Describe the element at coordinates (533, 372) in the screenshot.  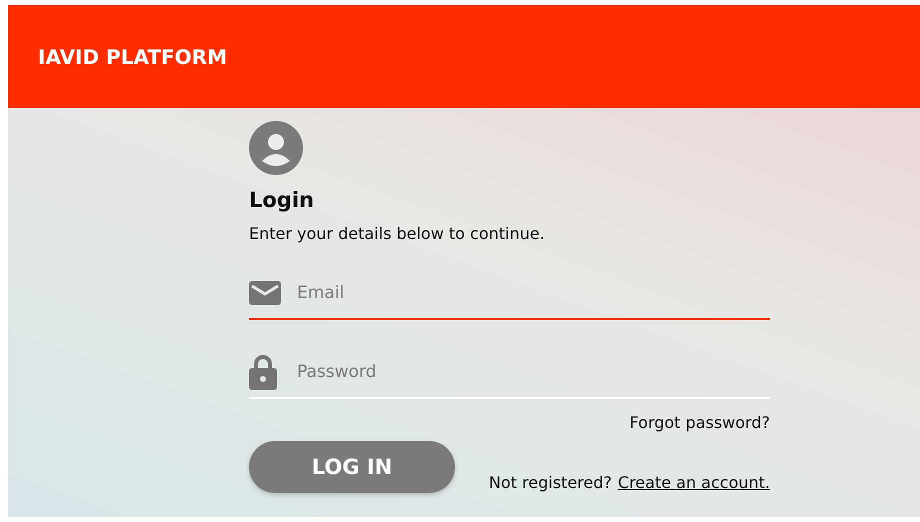
I see `password-field: Password` at that location.